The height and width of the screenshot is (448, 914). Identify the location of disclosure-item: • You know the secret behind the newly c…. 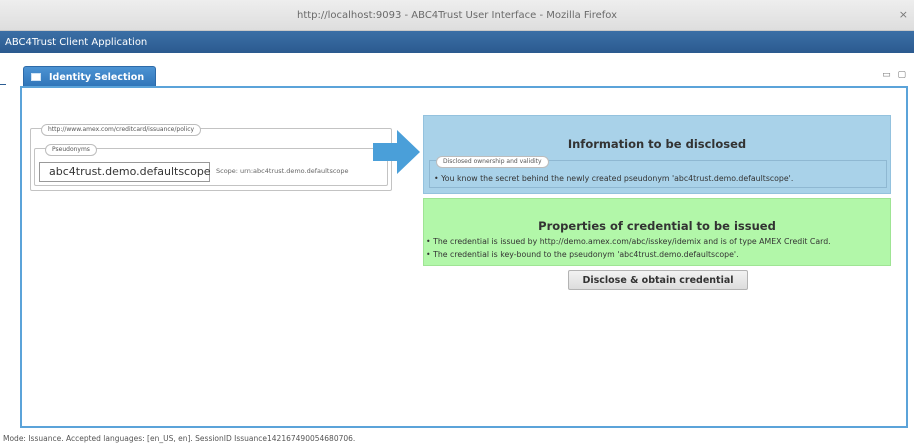
(614, 178).